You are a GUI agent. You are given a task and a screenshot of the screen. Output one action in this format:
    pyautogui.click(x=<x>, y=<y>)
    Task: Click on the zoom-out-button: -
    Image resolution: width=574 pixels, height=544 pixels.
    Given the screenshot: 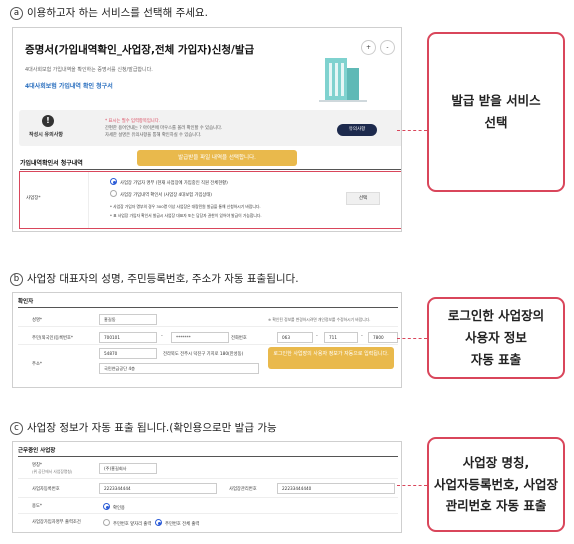 What is the action you would take?
    pyautogui.click(x=387, y=47)
    